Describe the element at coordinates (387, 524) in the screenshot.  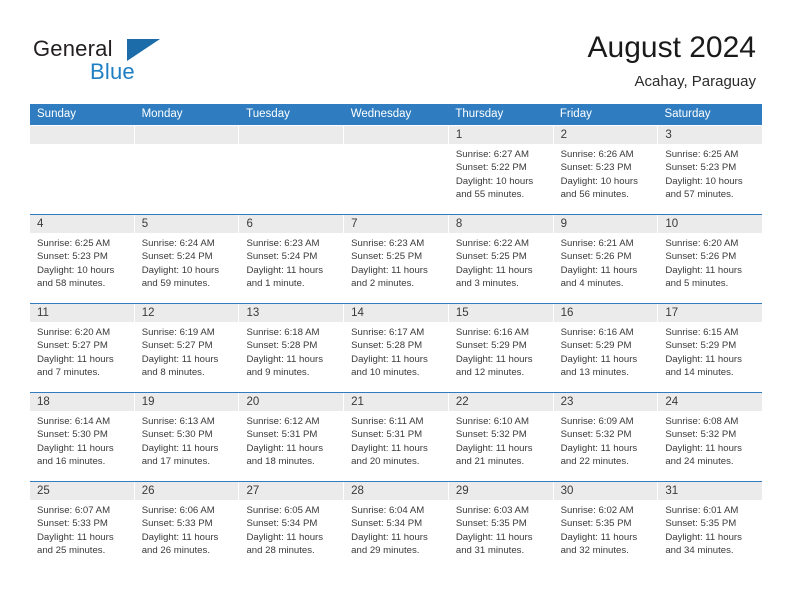
I see `sunset-time: Sunset: 5:34 PM` at that location.